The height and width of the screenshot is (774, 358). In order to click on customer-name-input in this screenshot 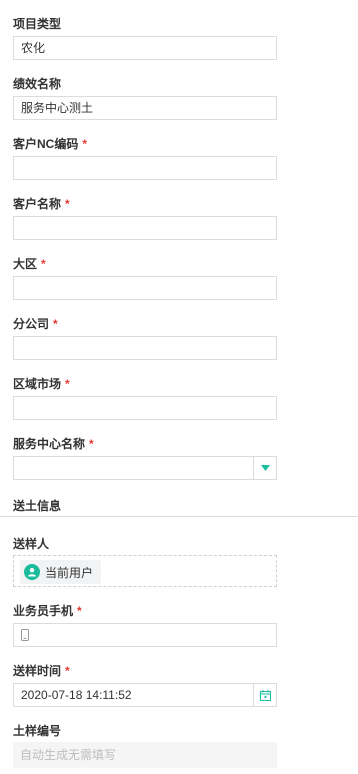, I will do `click(145, 228)`.